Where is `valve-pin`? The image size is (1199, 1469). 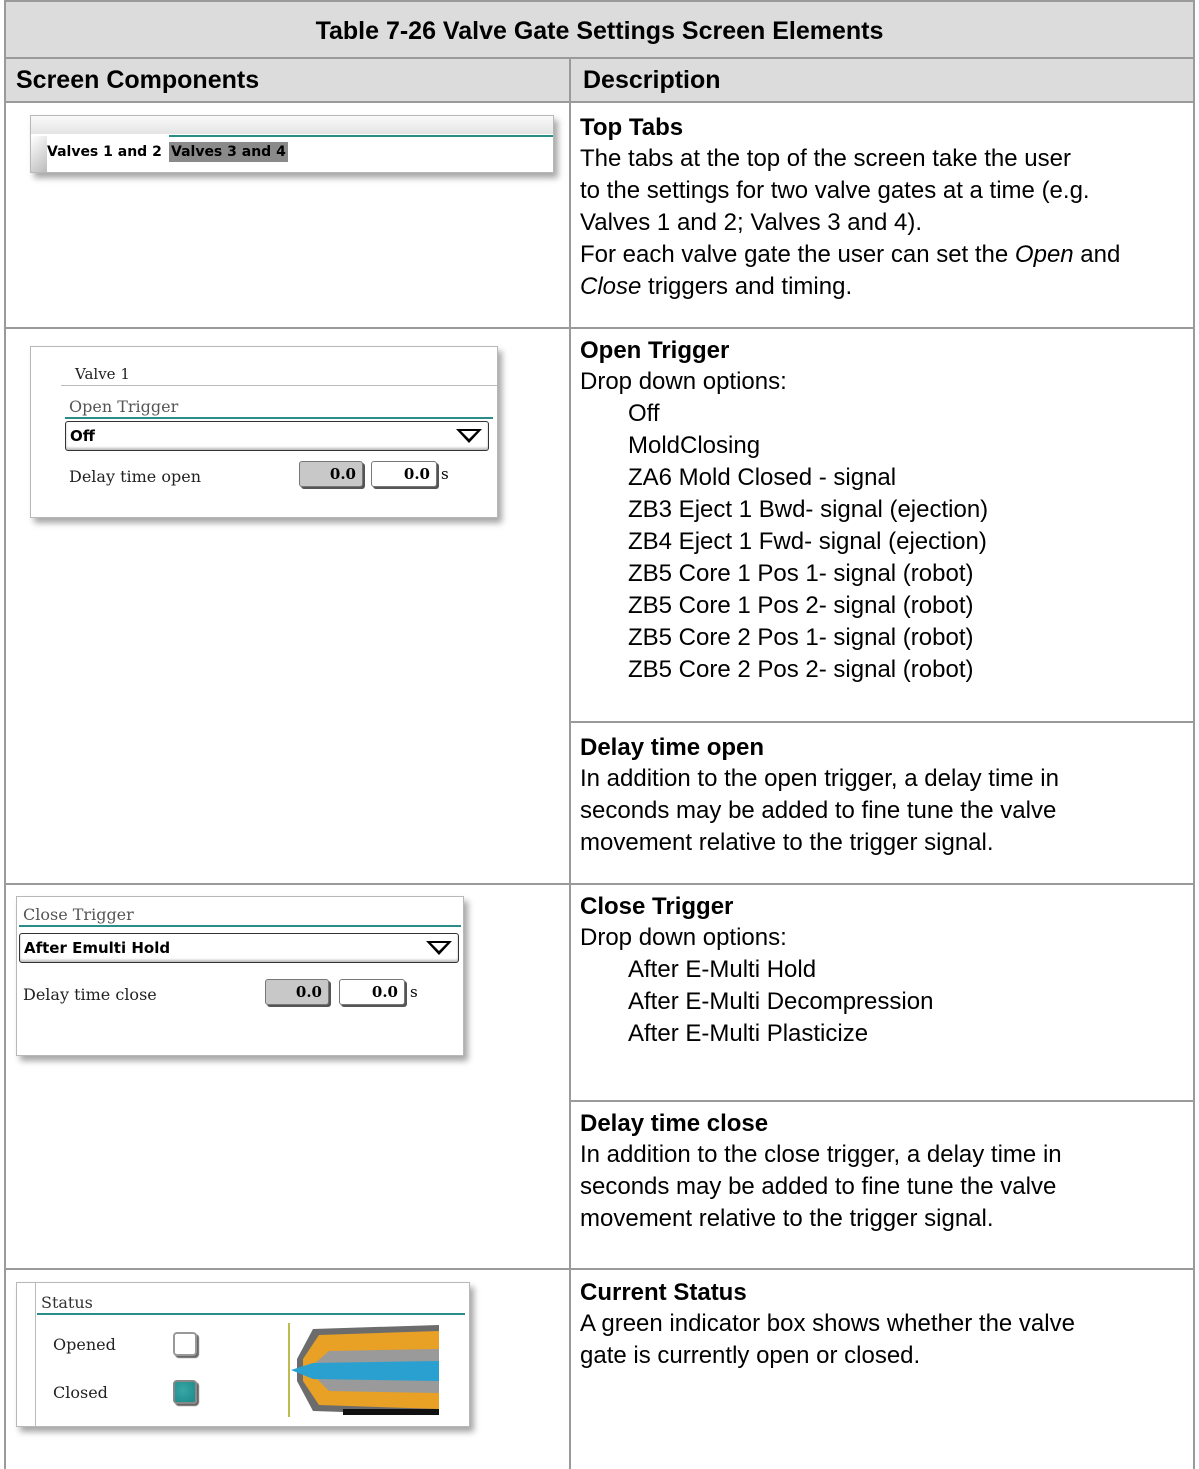 valve-pin is located at coordinates (365, 1371).